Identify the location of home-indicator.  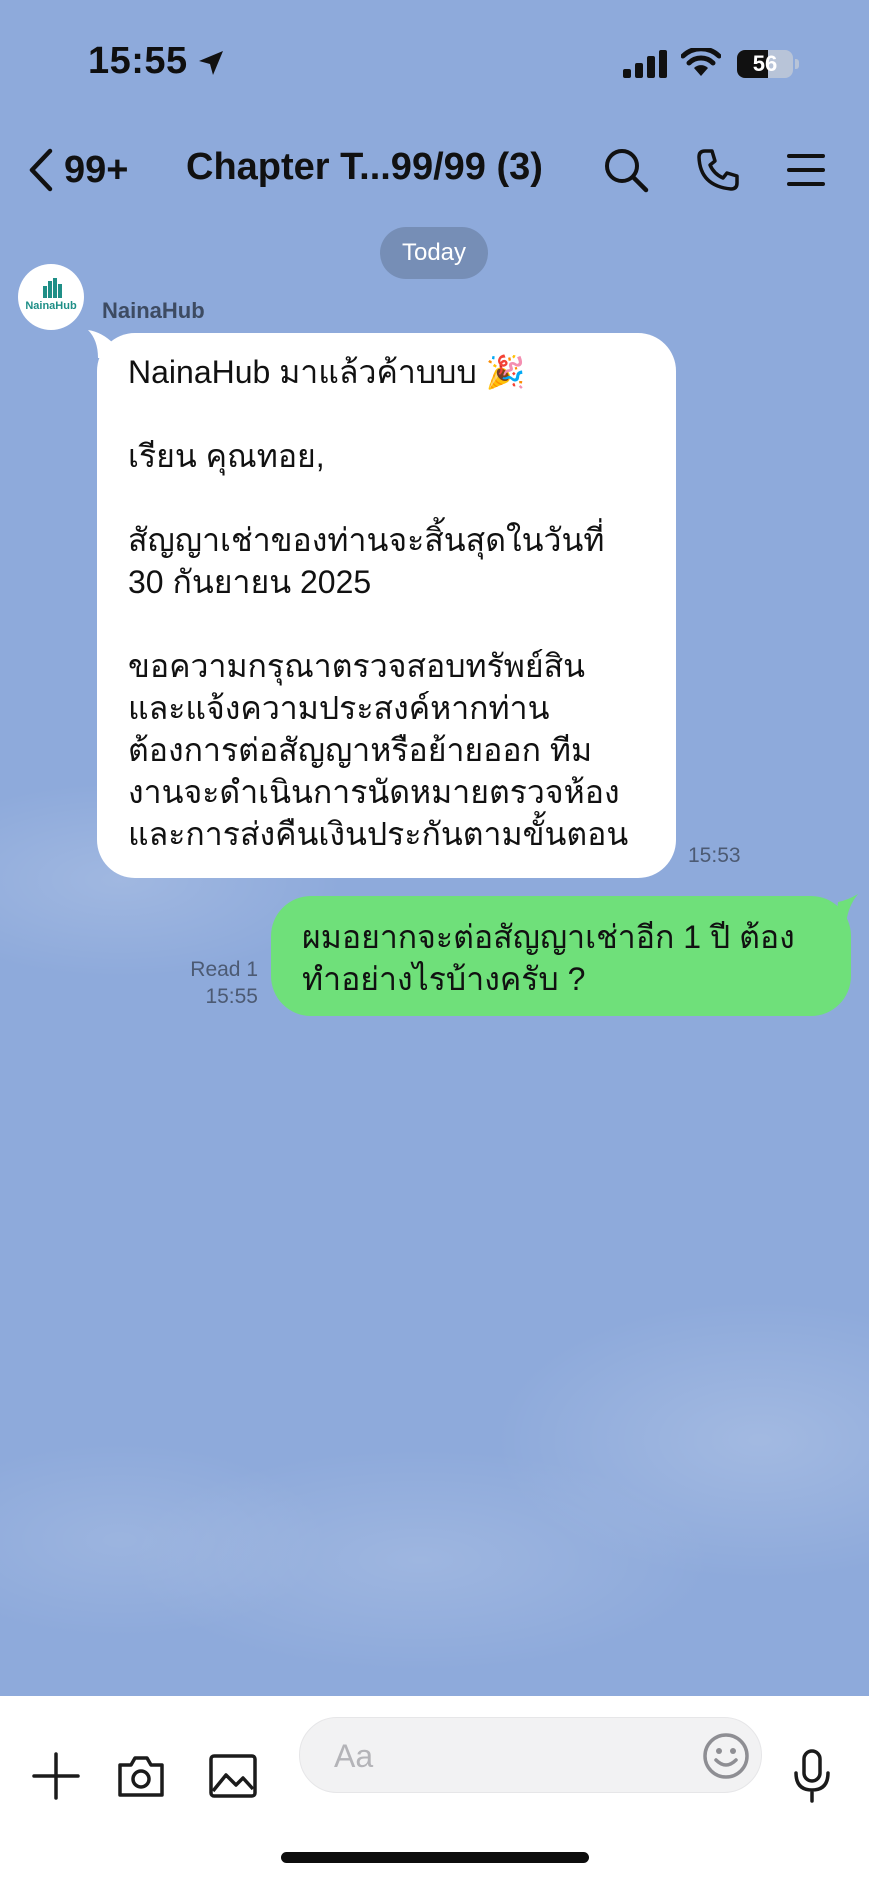
(435, 1857).